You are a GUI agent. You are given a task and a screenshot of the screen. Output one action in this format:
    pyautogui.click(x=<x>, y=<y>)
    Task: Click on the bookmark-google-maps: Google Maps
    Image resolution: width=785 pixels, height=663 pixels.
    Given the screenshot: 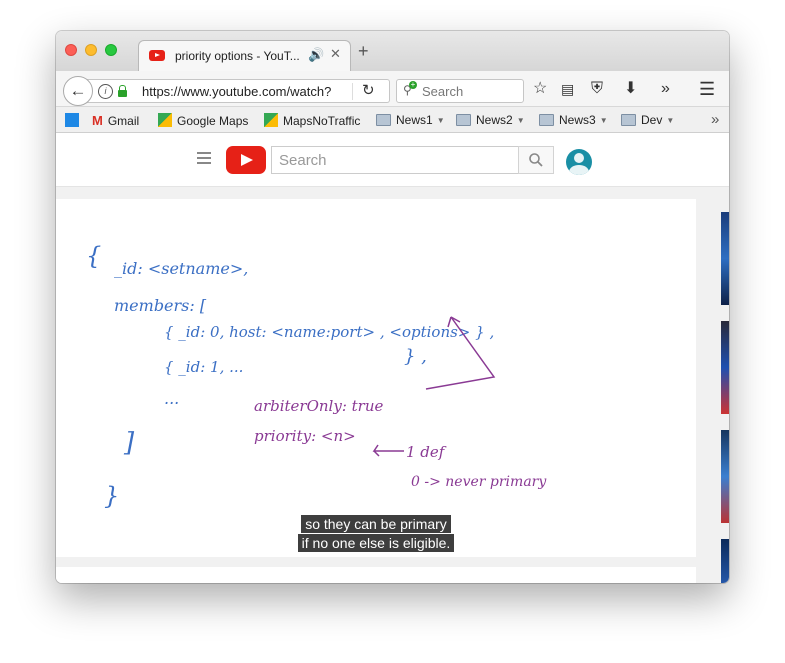 What is the action you would take?
    pyautogui.click(x=203, y=120)
    